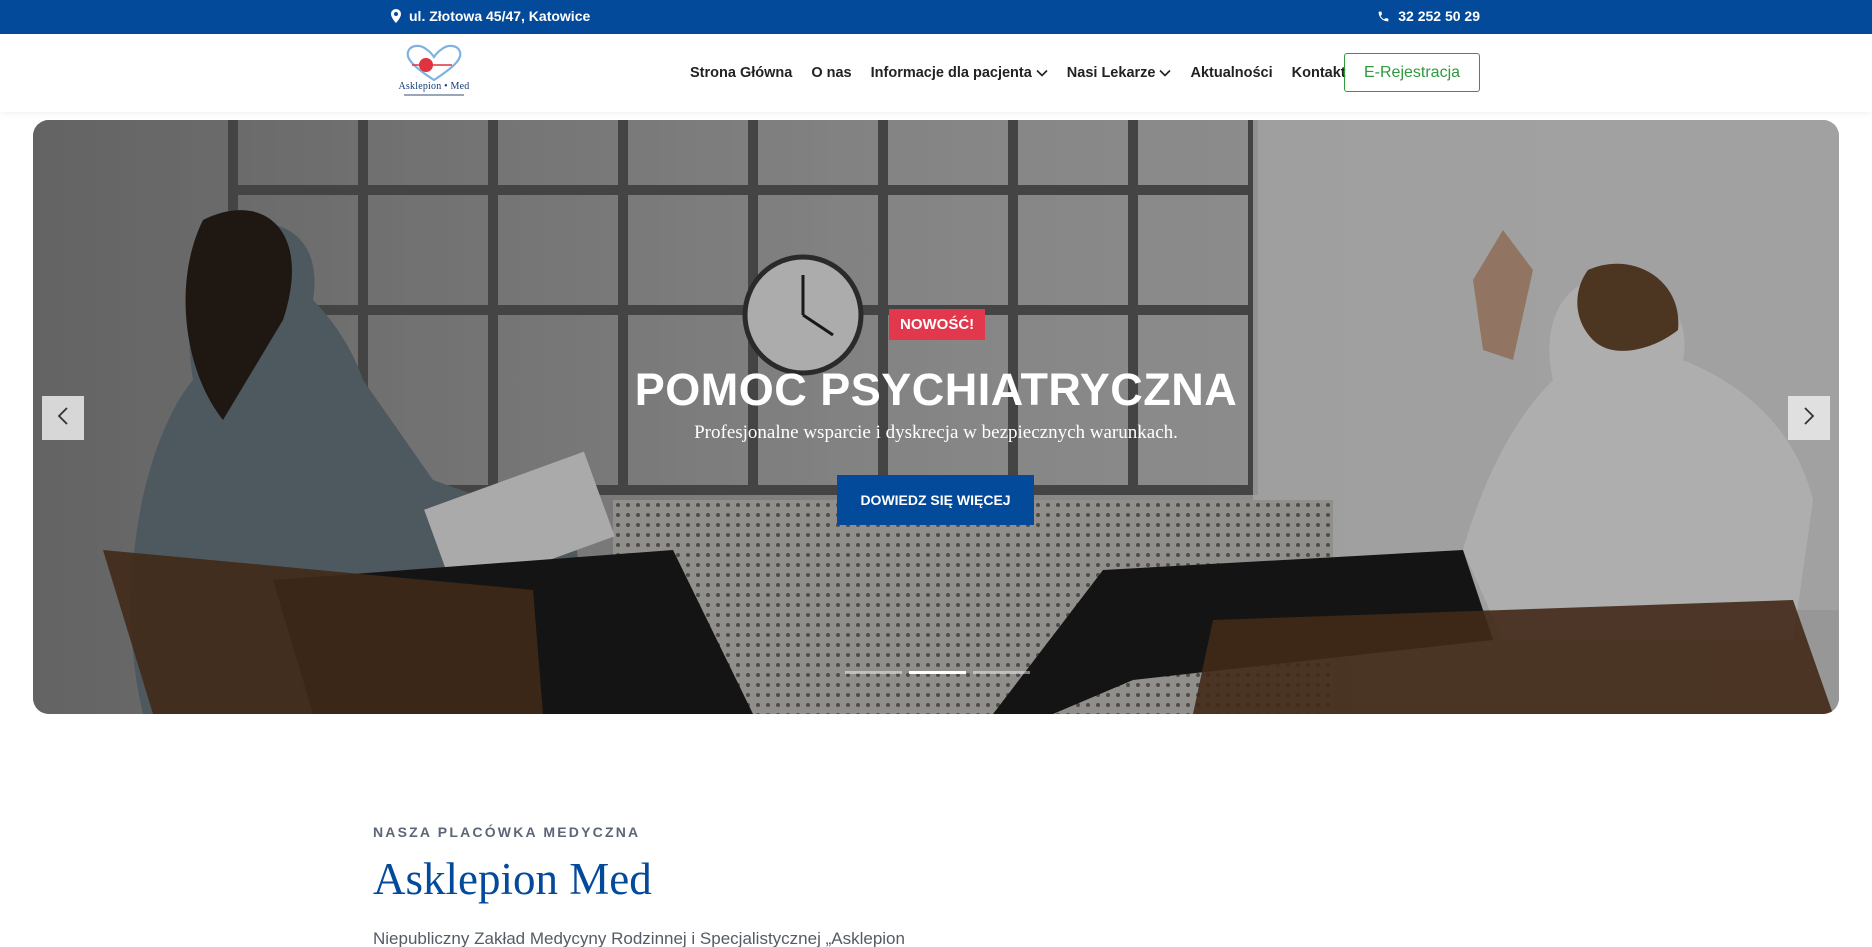 The height and width of the screenshot is (947, 1872). I want to click on nav-item-news: Aktualności, so click(1231, 73).